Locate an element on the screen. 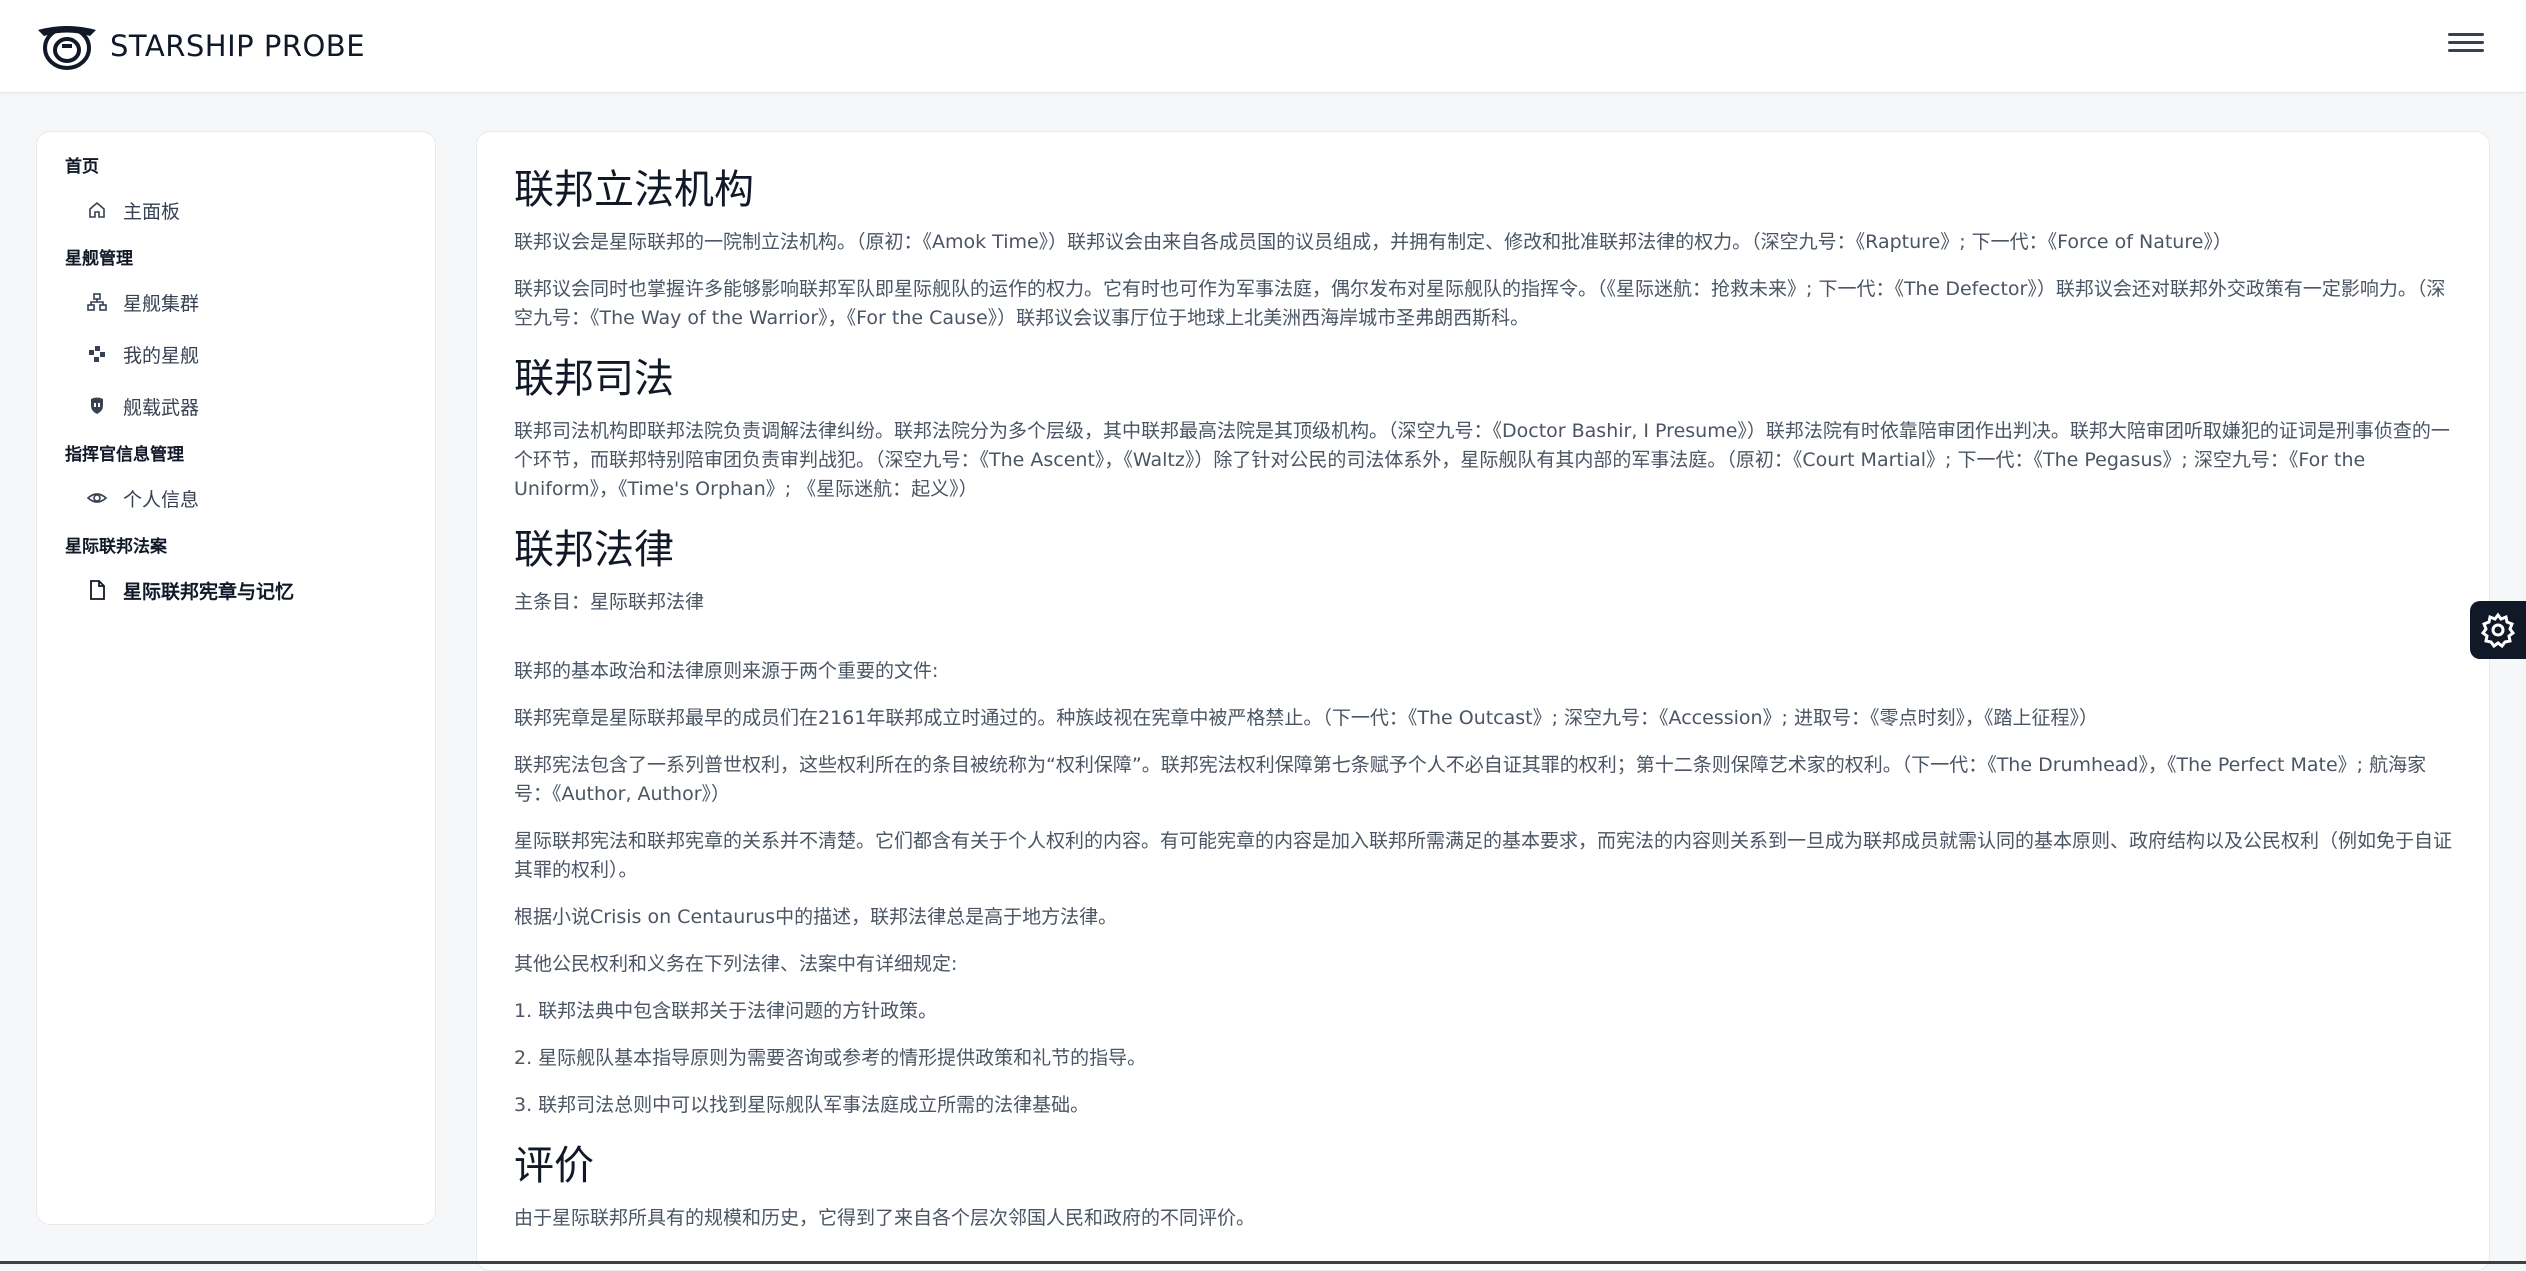  sidebar-item-my-starship: 我的星舰 is located at coordinates (236, 354).